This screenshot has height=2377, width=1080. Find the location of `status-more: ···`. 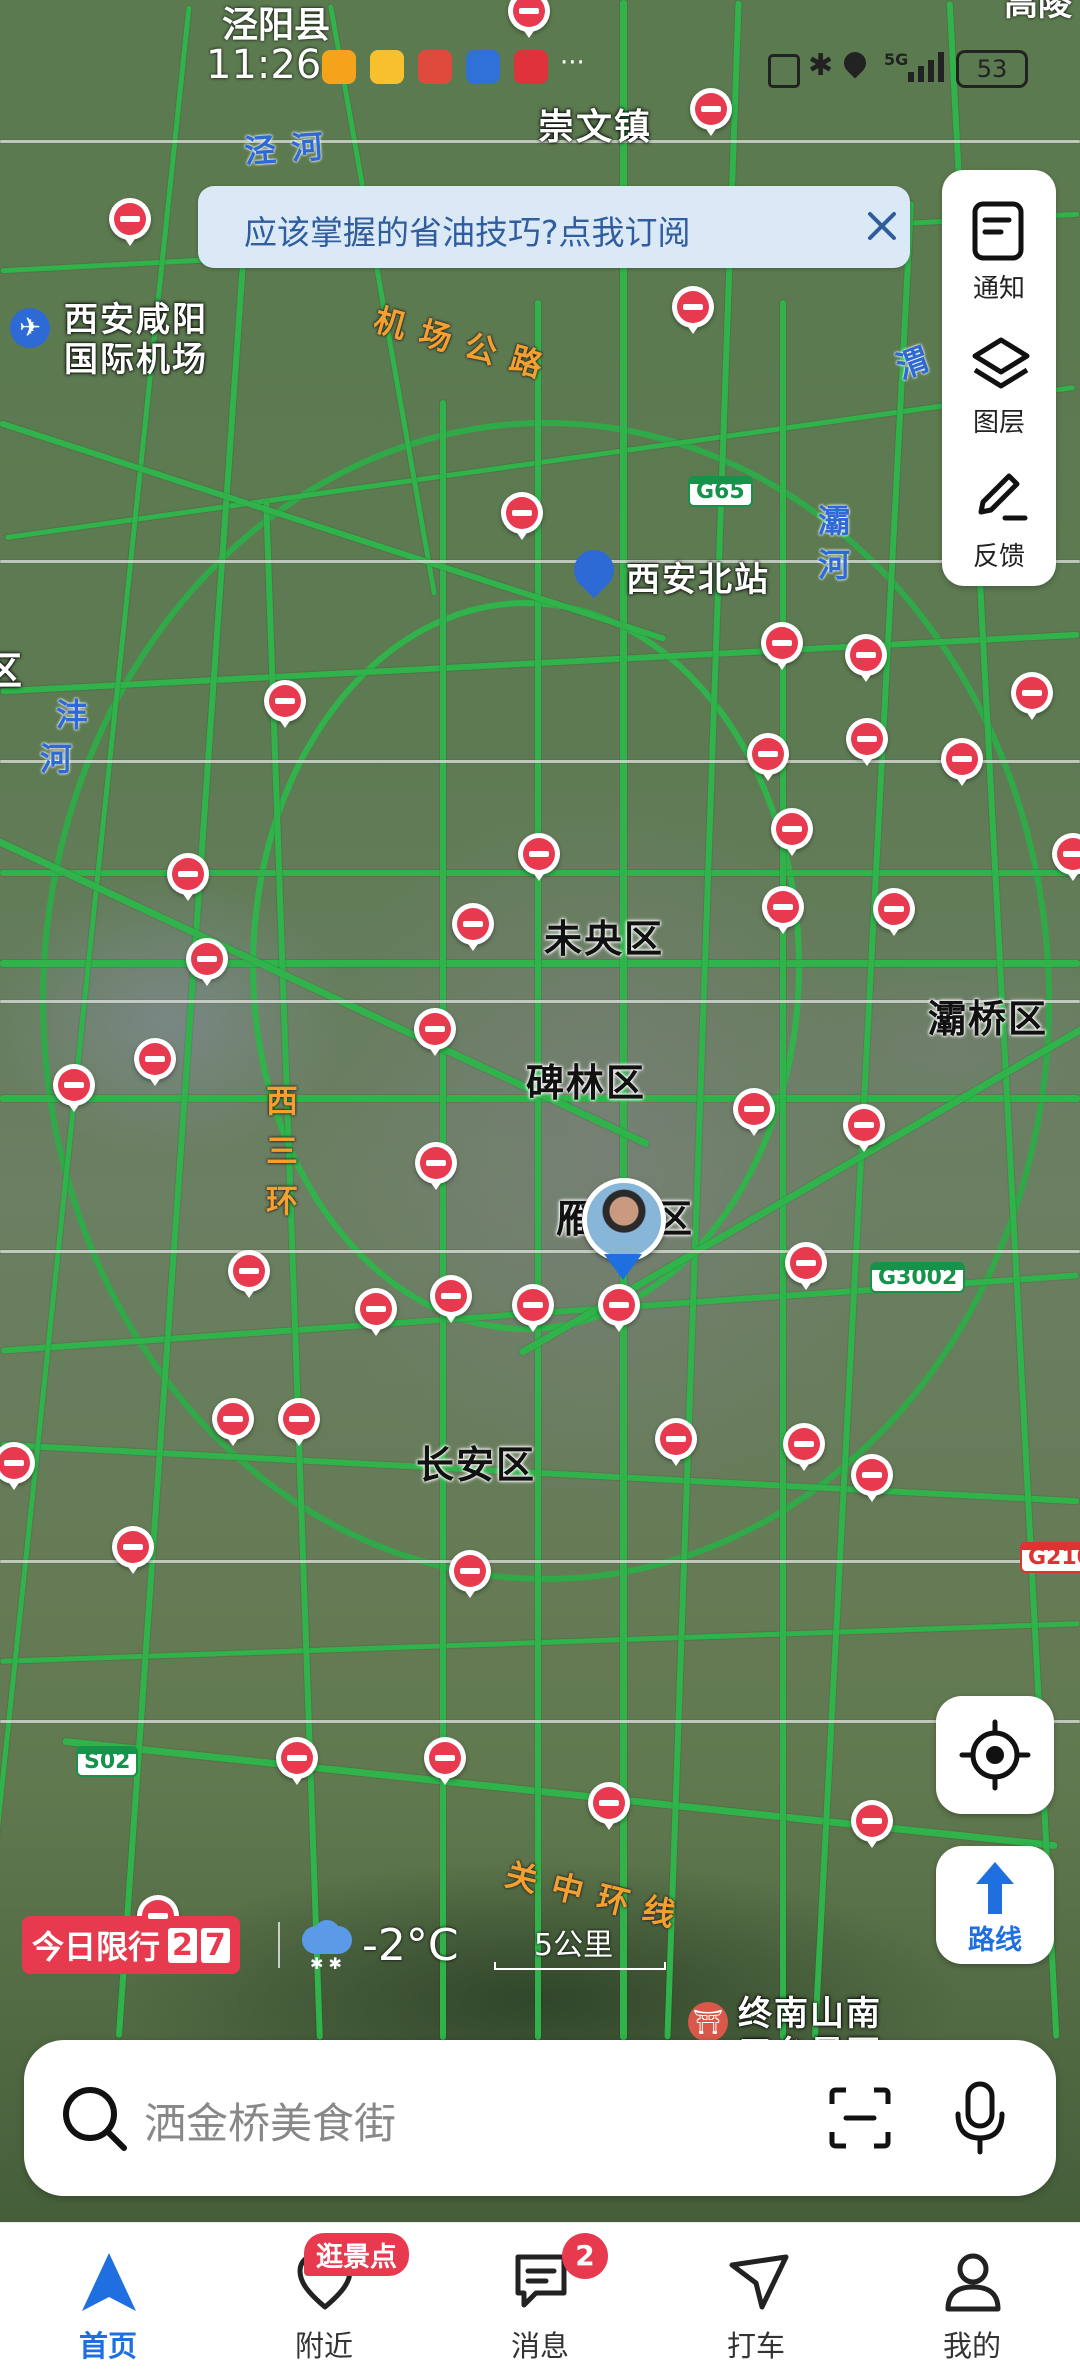

status-more: ··· is located at coordinates (572, 63).